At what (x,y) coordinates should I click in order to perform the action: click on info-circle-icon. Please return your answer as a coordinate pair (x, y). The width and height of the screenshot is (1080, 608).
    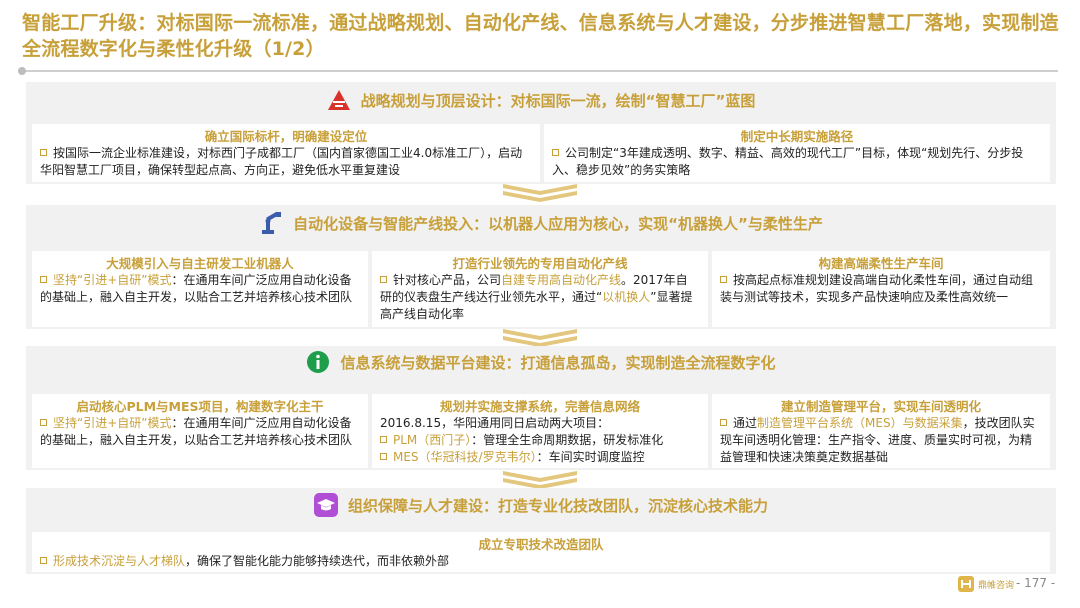
    Looking at the image, I should click on (318, 362).